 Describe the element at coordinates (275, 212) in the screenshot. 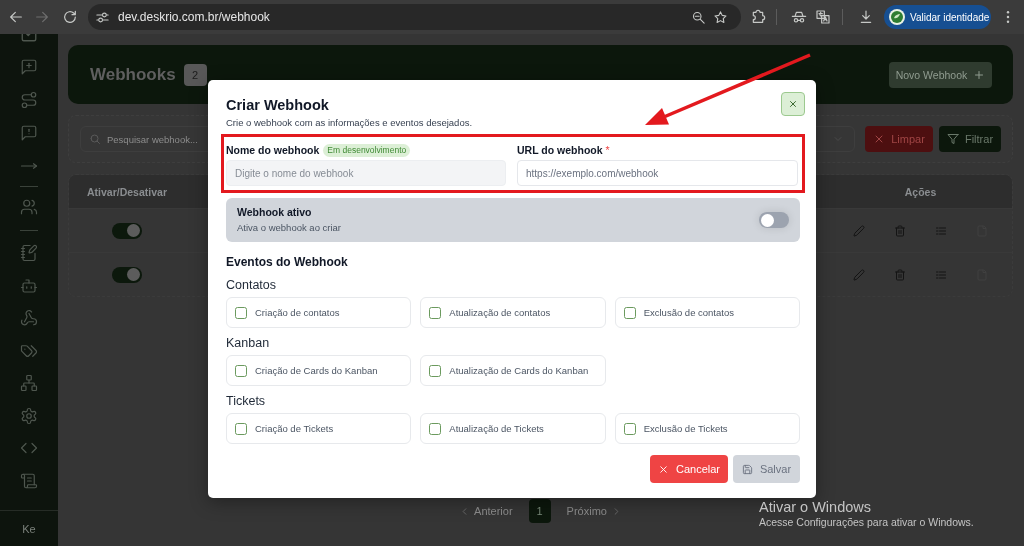

I see `setting-title: Webhook ativo` at that location.